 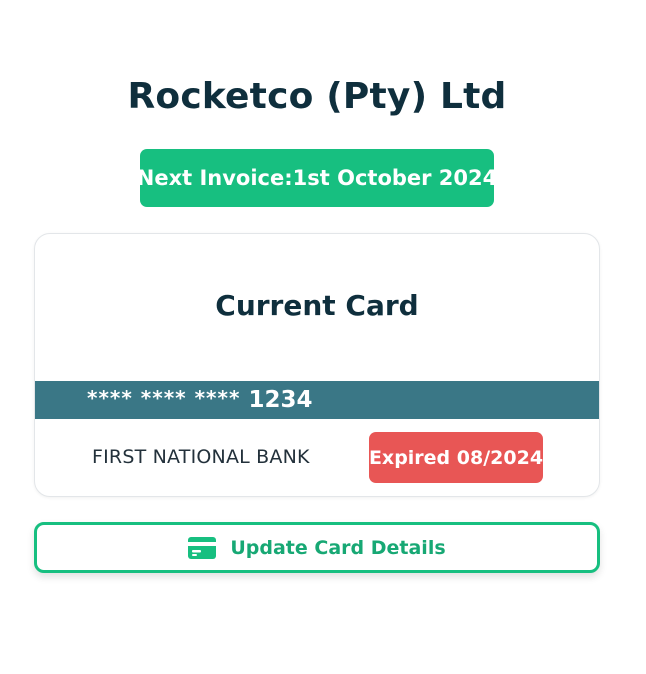 I want to click on next-invoice-badge: Next Invoice: 1st October 2024, so click(x=316, y=178).